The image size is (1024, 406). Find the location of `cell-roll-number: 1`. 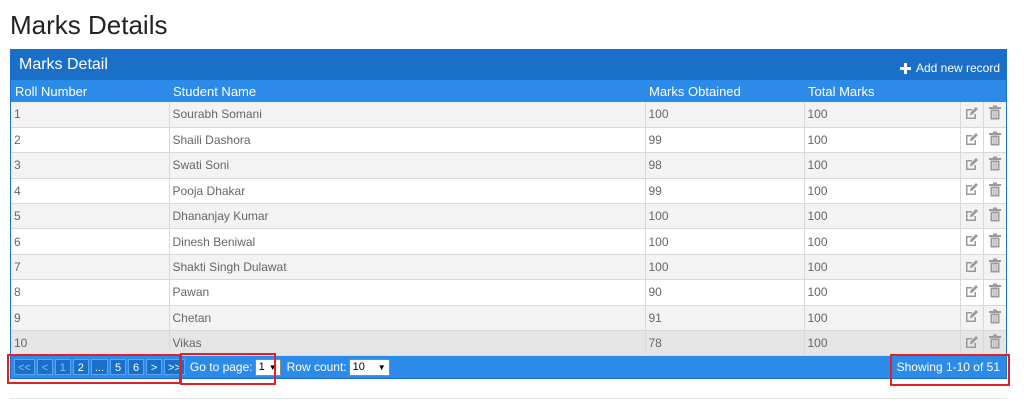

cell-roll-number: 1 is located at coordinates (90, 115).